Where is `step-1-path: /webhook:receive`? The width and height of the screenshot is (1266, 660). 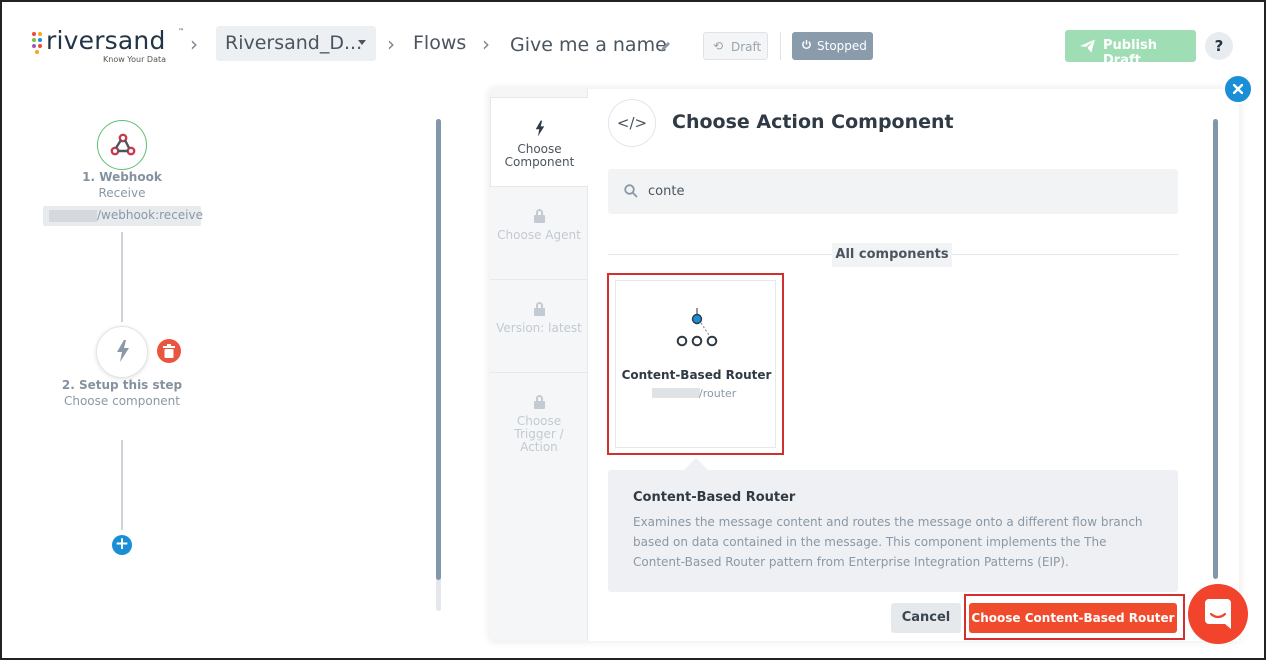
step-1-path: /webhook:receive is located at coordinates (123, 216).